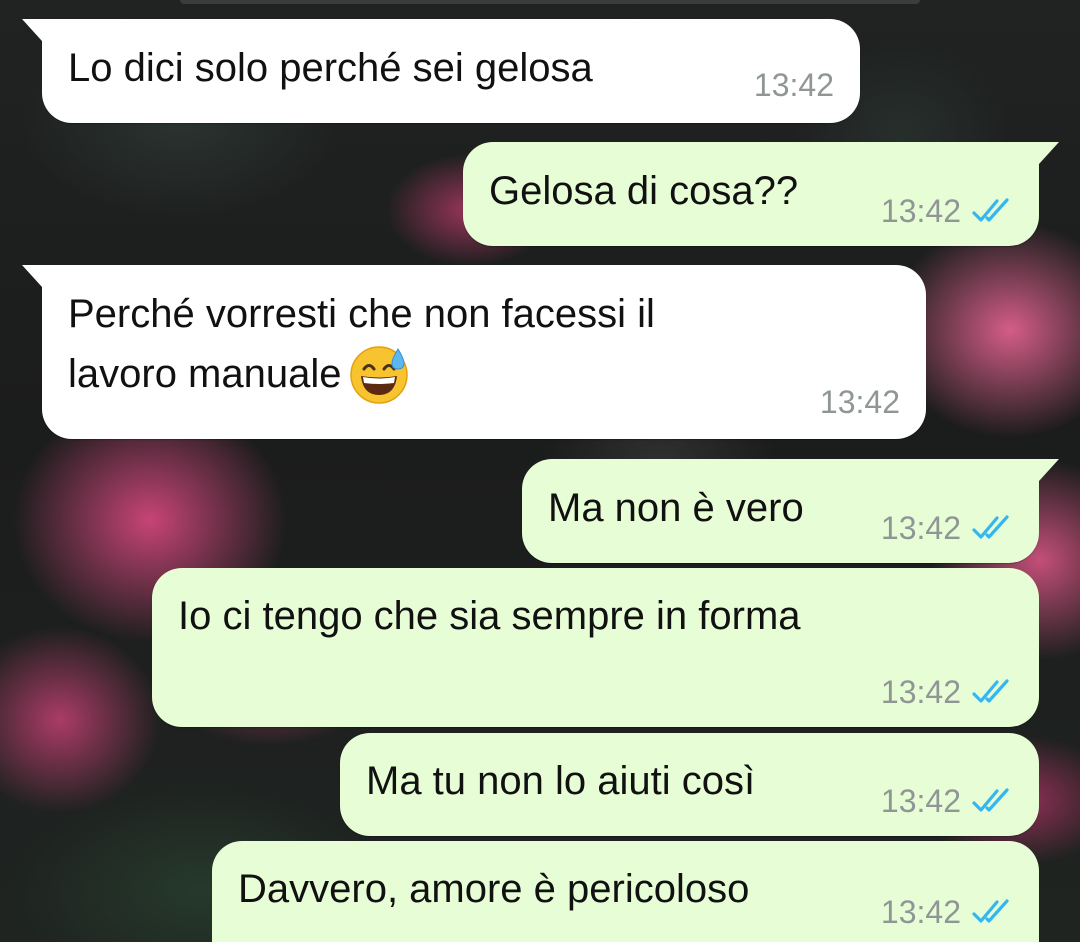 Image resolution: width=1080 pixels, height=942 pixels. I want to click on message-text: Io ci tengo che sia sempre in forma, so click(489, 616).